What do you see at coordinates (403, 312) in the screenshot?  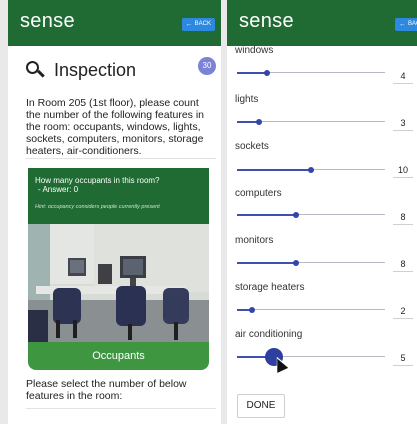 I see `value-storage-heaters: 2` at bounding box center [403, 312].